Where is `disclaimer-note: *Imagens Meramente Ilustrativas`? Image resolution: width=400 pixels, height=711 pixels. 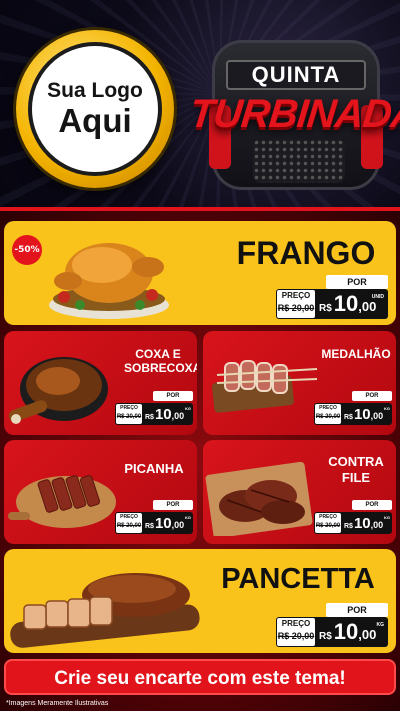 disclaimer-note: *Imagens Meramente Ilustrativas is located at coordinates (57, 703).